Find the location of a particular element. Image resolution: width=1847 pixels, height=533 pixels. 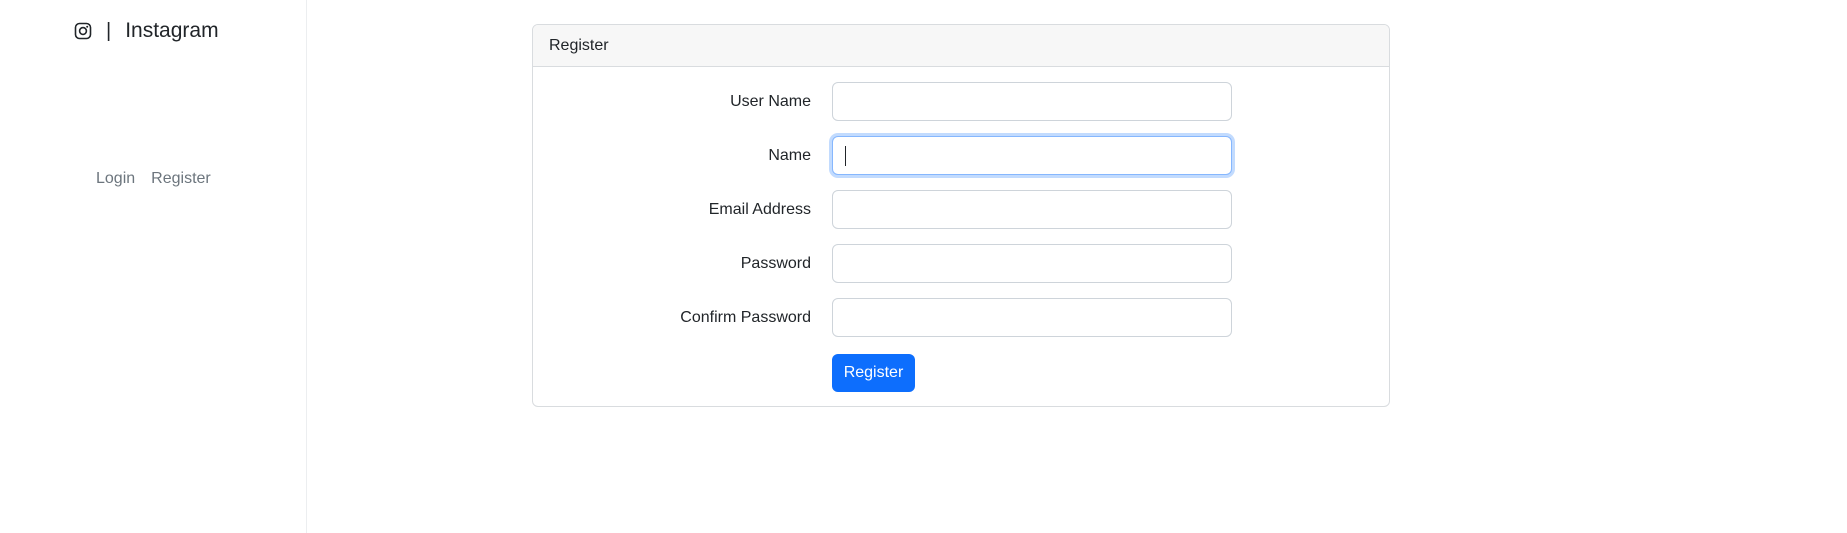

email-label: Email Address is located at coordinates (759, 209).